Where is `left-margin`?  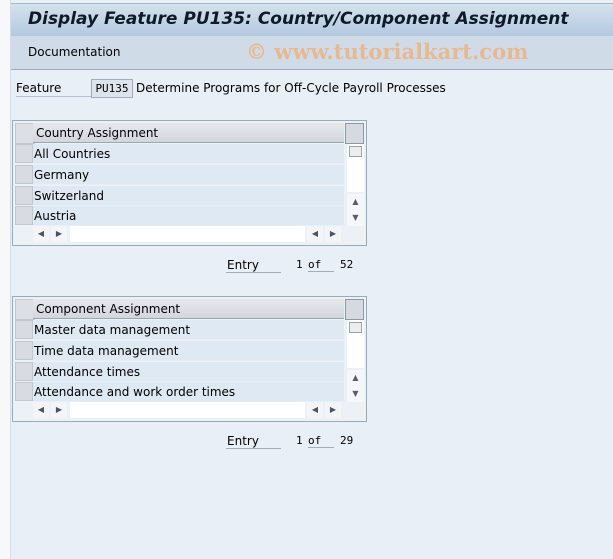 left-margin is located at coordinates (5, 279).